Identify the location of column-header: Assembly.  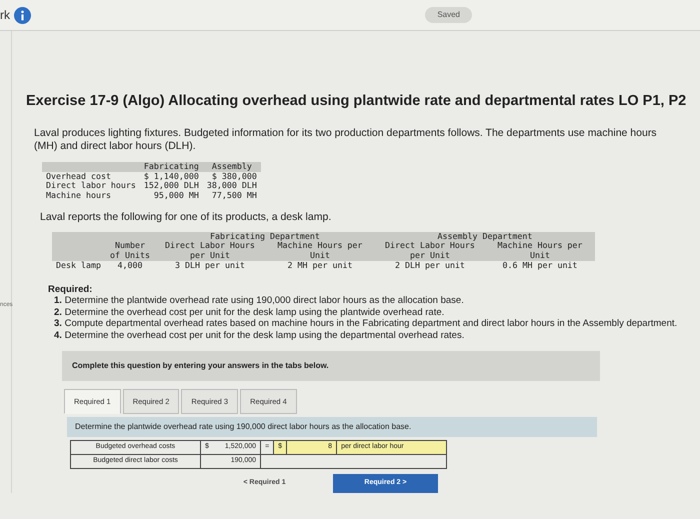
(231, 167).